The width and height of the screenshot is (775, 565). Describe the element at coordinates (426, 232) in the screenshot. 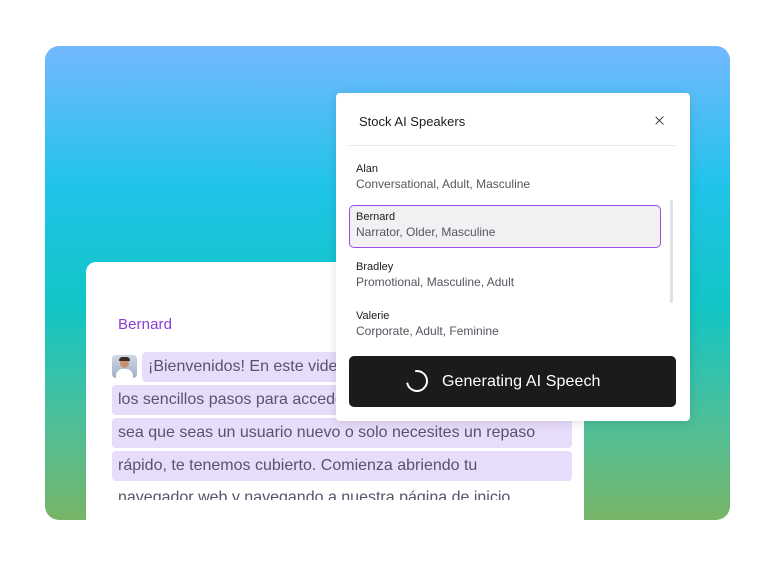

I see `voice-tags: Narrator, Older, Masculine` at that location.